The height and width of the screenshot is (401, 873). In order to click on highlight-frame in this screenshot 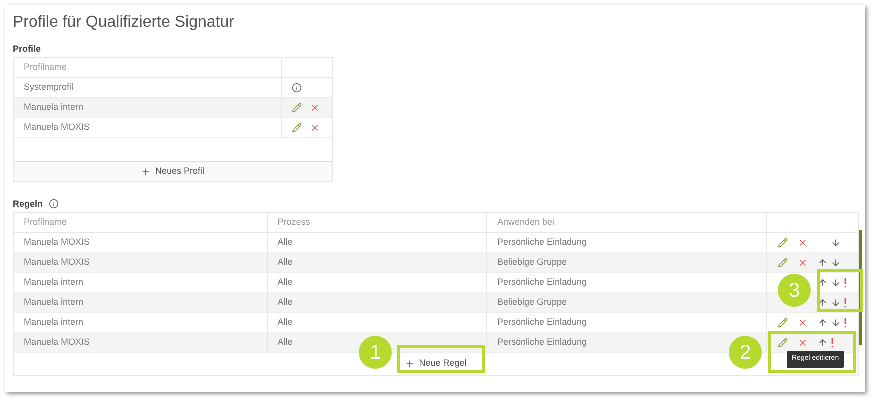, I will do `click(840, 290)`.